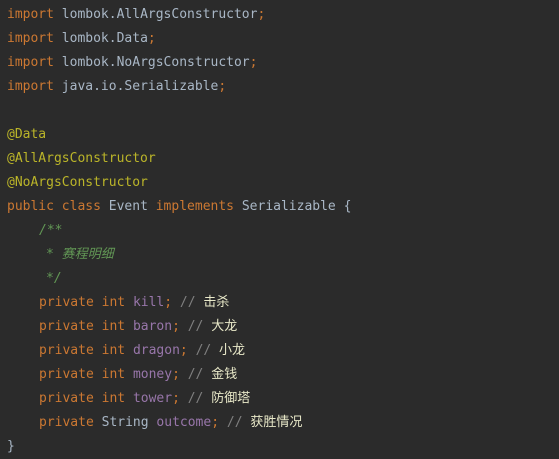 This screenshot has height=459, width=559. I want to click on annotation: @Data, so click(27, 134).